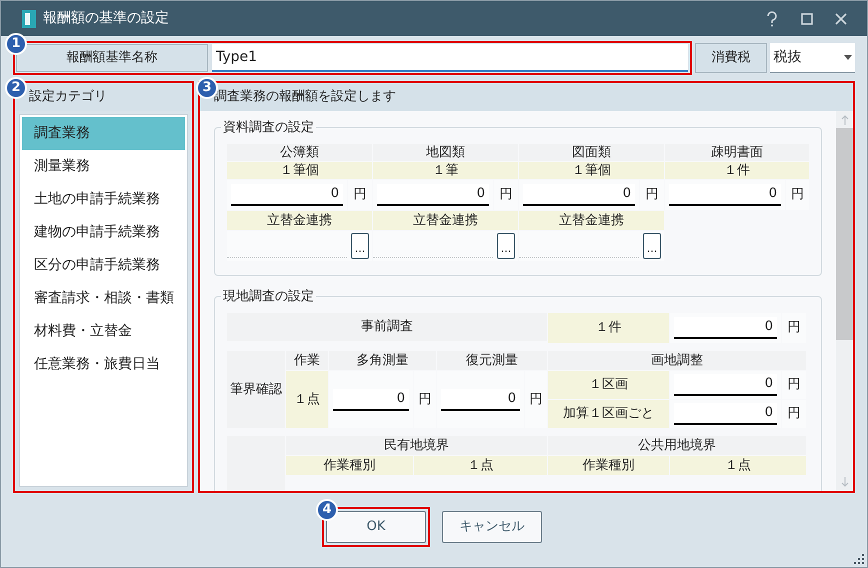 The height and width of the screenshot is (568, 868). What do you see at coordinates (256, 389) in the screenshot?
I see `column-header: 筆界確認` at bounding box center [256, 389].